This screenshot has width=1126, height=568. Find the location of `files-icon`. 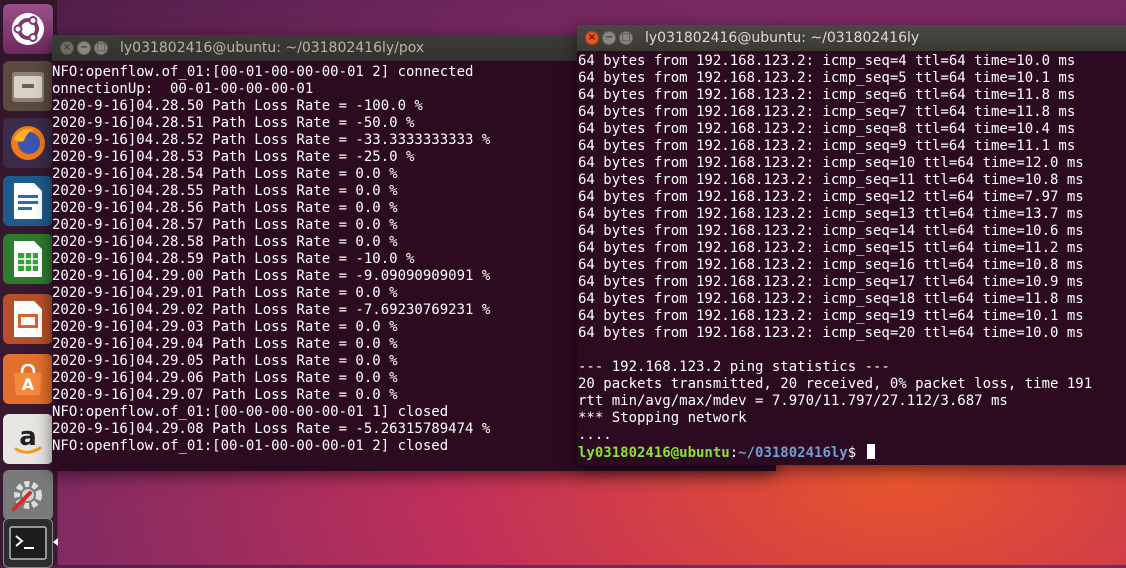

files-icon is located at coordinates (28, 86).